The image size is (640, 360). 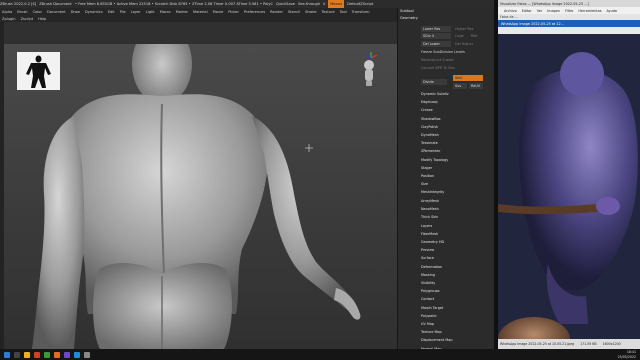 I want to click on app-icon-green, so click(x=47, y=354).